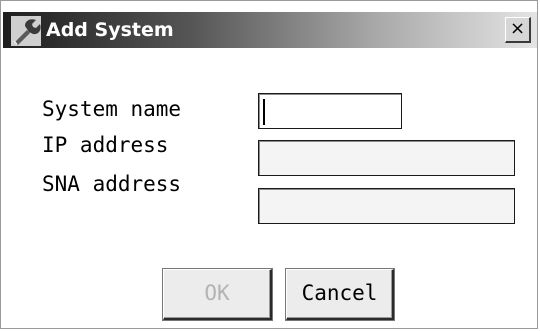 The height and width of the screenshot is (331, 540). I want to click on cancel-button: Cancel, so click(340, 294).